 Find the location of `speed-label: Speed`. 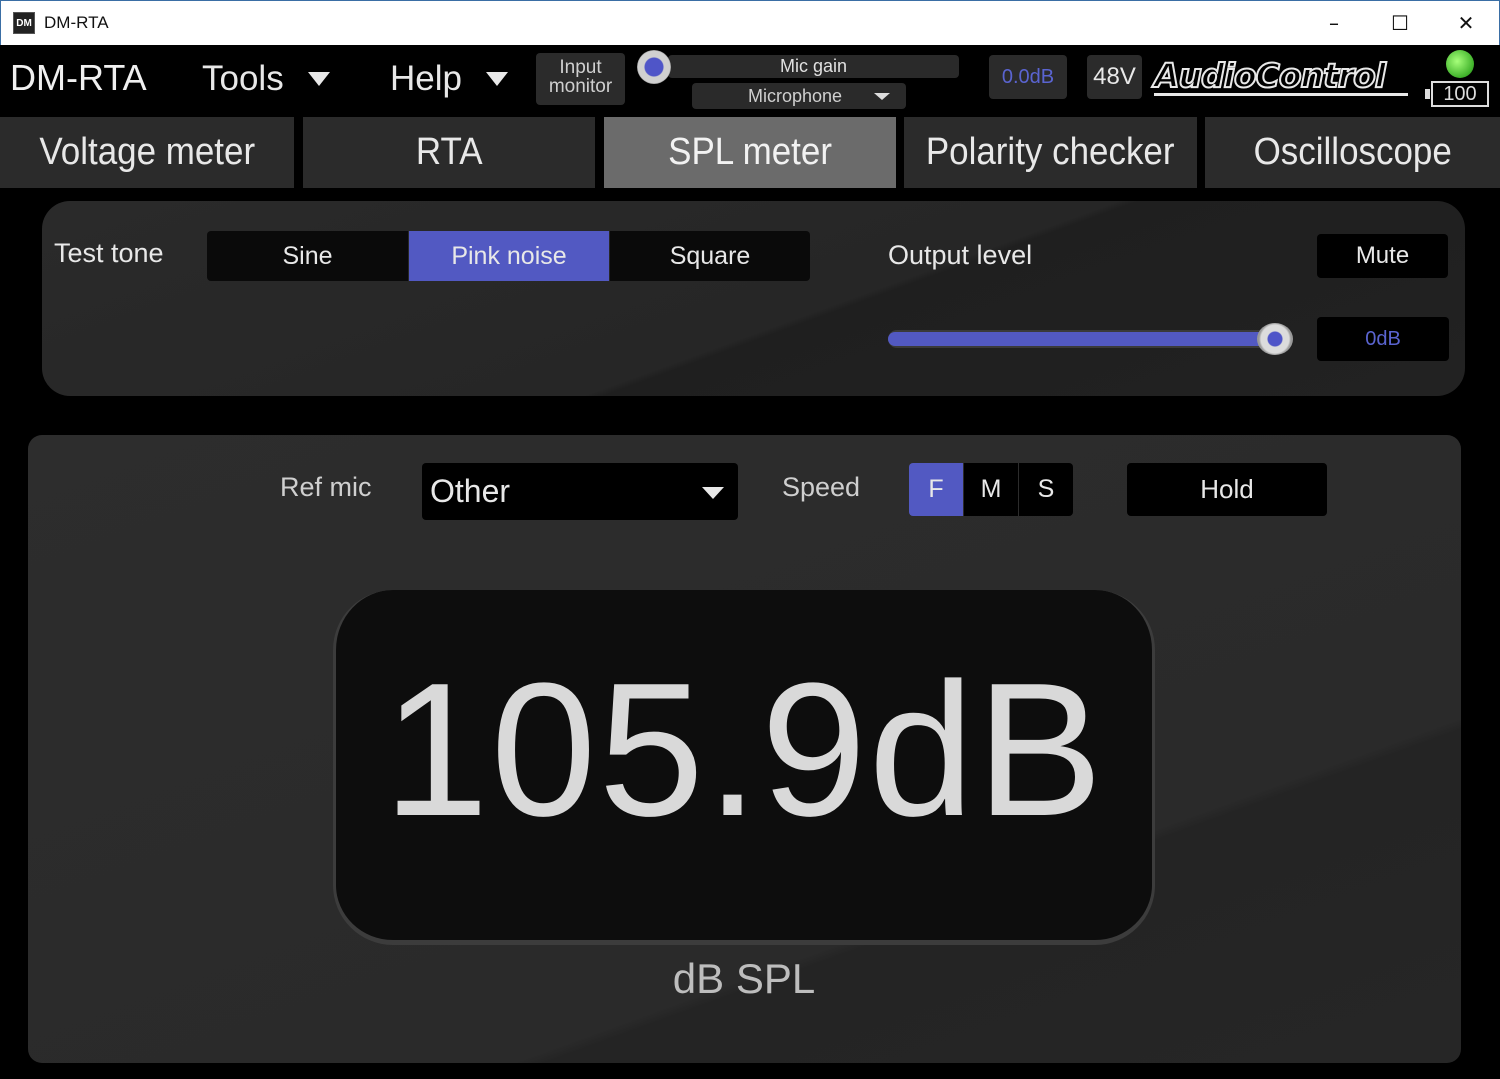

speed-label: Speed is located at coordinates (821, 487).